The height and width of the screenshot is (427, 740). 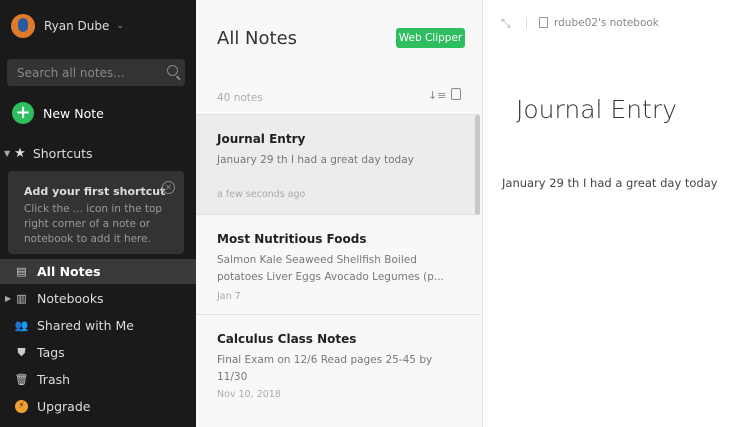 I want to click on sidebar-item-notebooks: ▶ ▥ Notebooks, so click(x=98, y=298).